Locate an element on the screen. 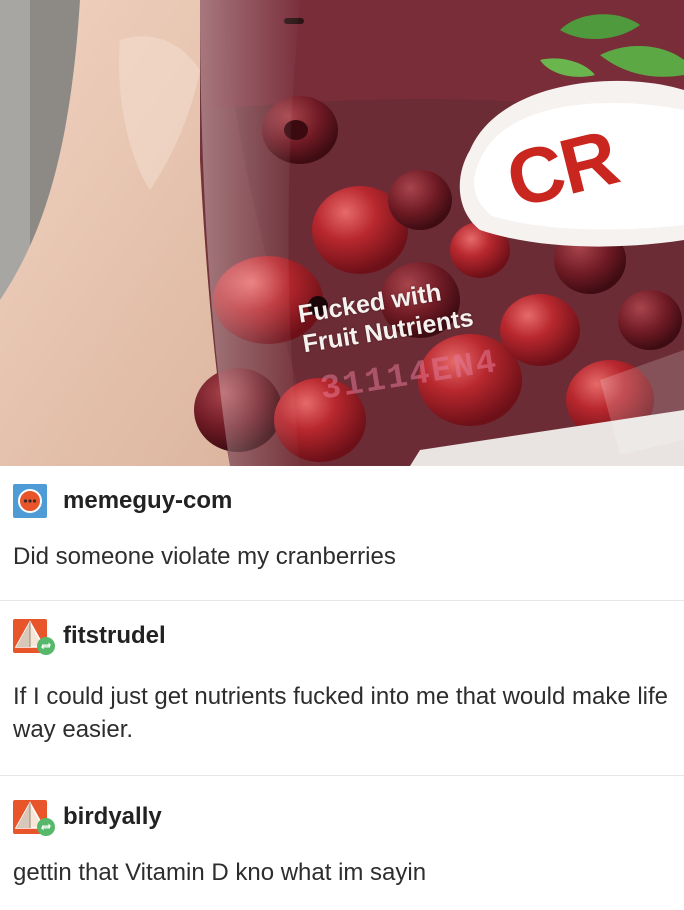 Image resolution: width=684 pixels, height=910 pixels. username: memeguy-com is located at coordinates (147, 501).